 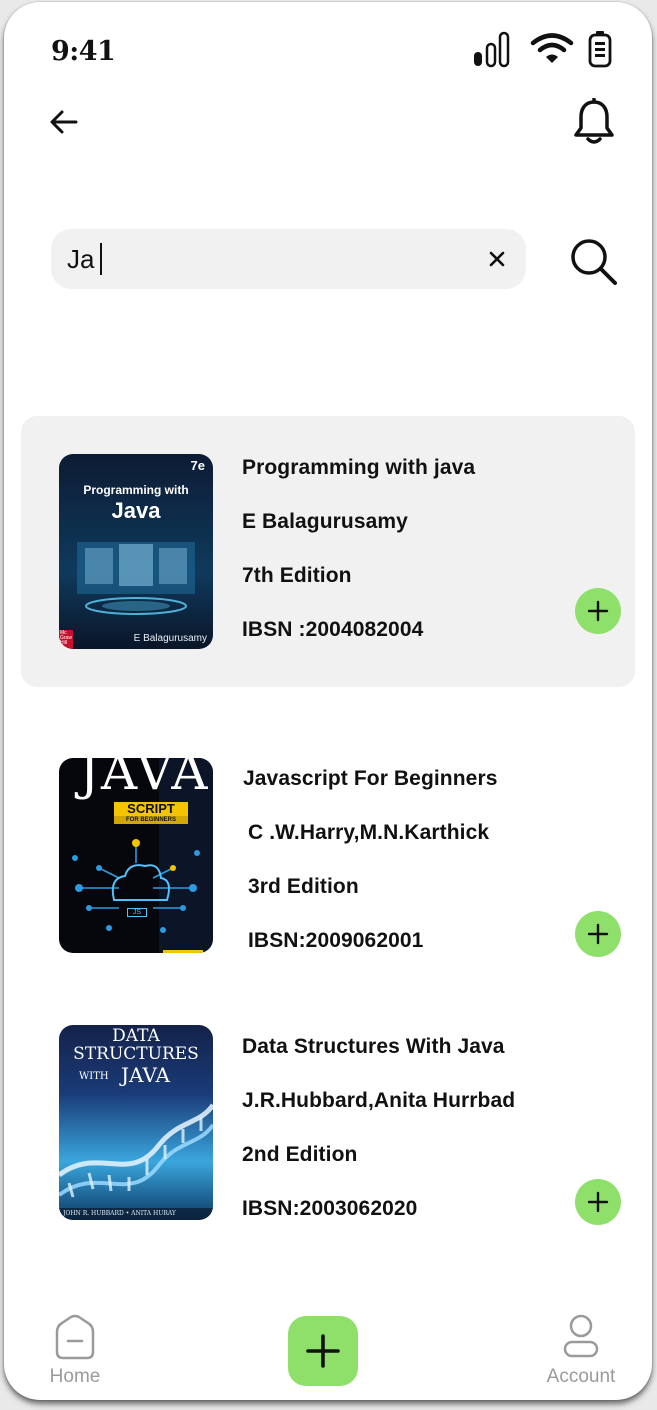 What do you see at coordinates (136, 855) in the screenshot?
I see `book-cover: JAVA SCRIPT FOR BEGINNERS JS` at bounding box center [136, 855].